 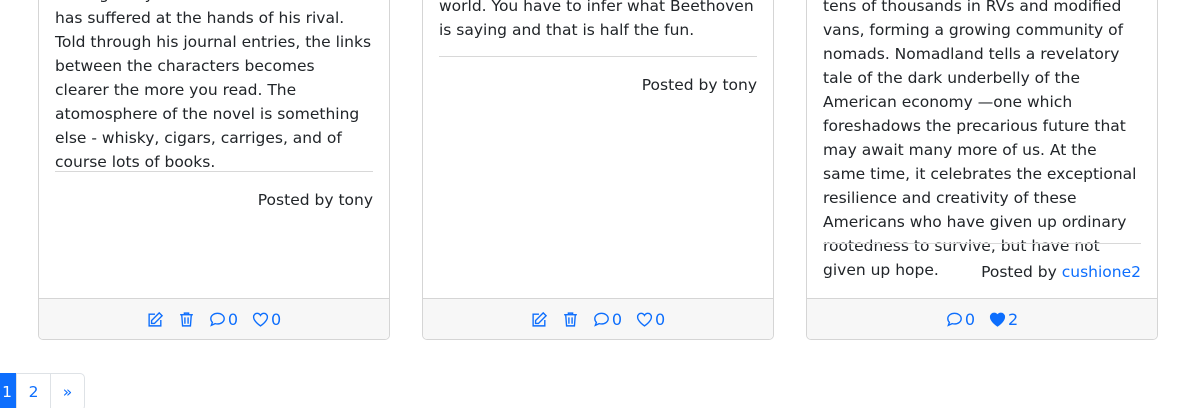 I want to click on post-author-link: cushione2, so click(x=1101, y=272).